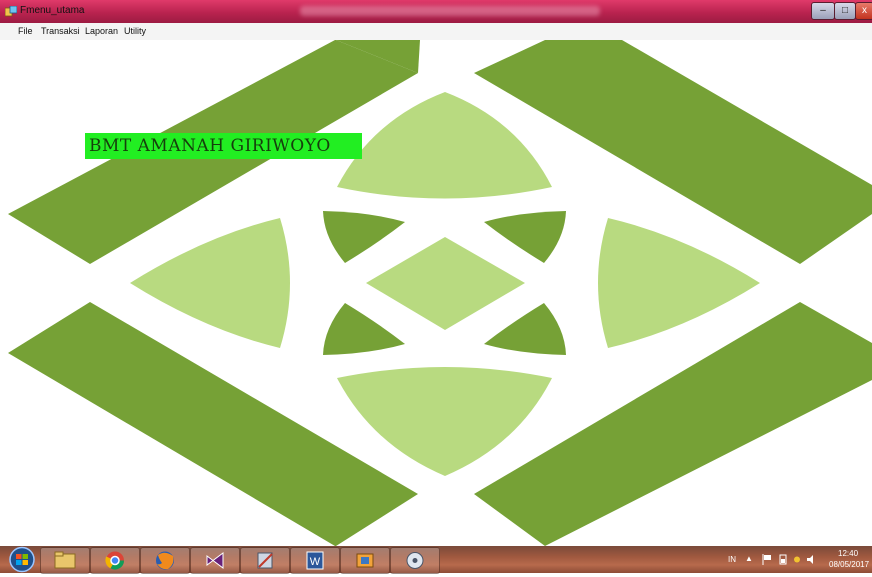 The height and width of the screenshot is (577, 872). Describe the element at coordinates (823, 11) in the screenshot. I see `minimize-button: –` at that location.